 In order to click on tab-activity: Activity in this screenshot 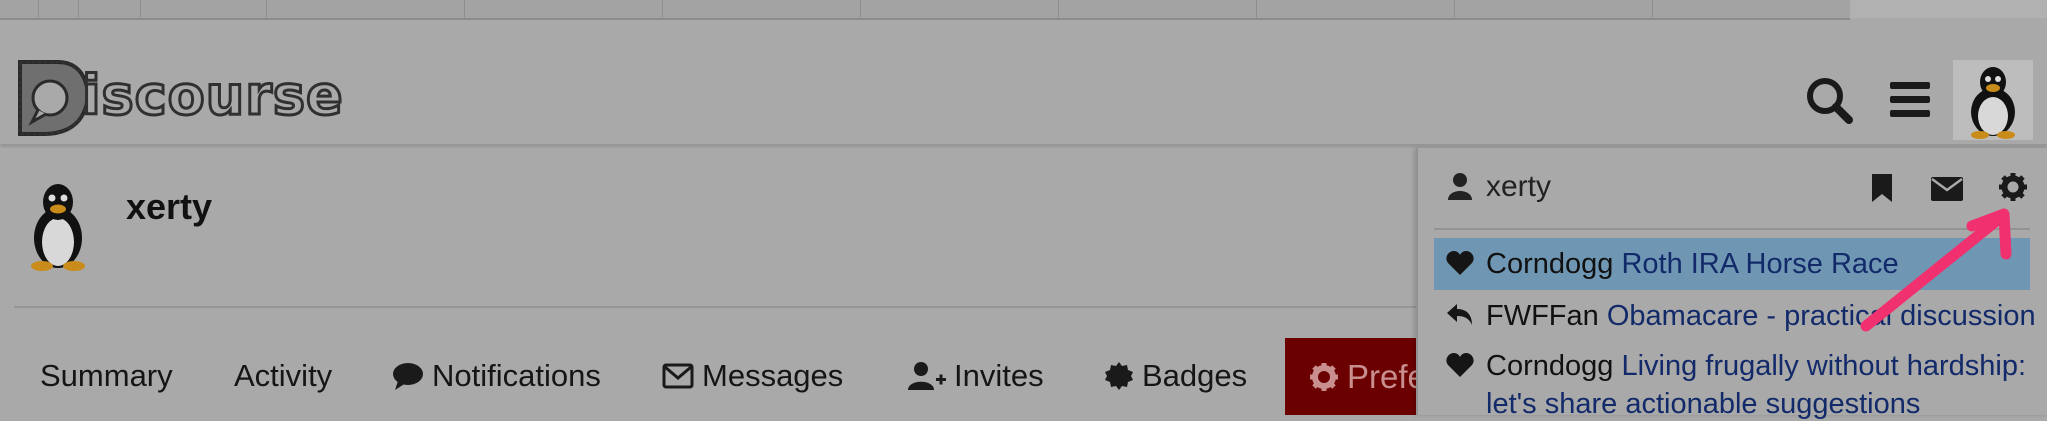, I will do `click(283, 376)`.